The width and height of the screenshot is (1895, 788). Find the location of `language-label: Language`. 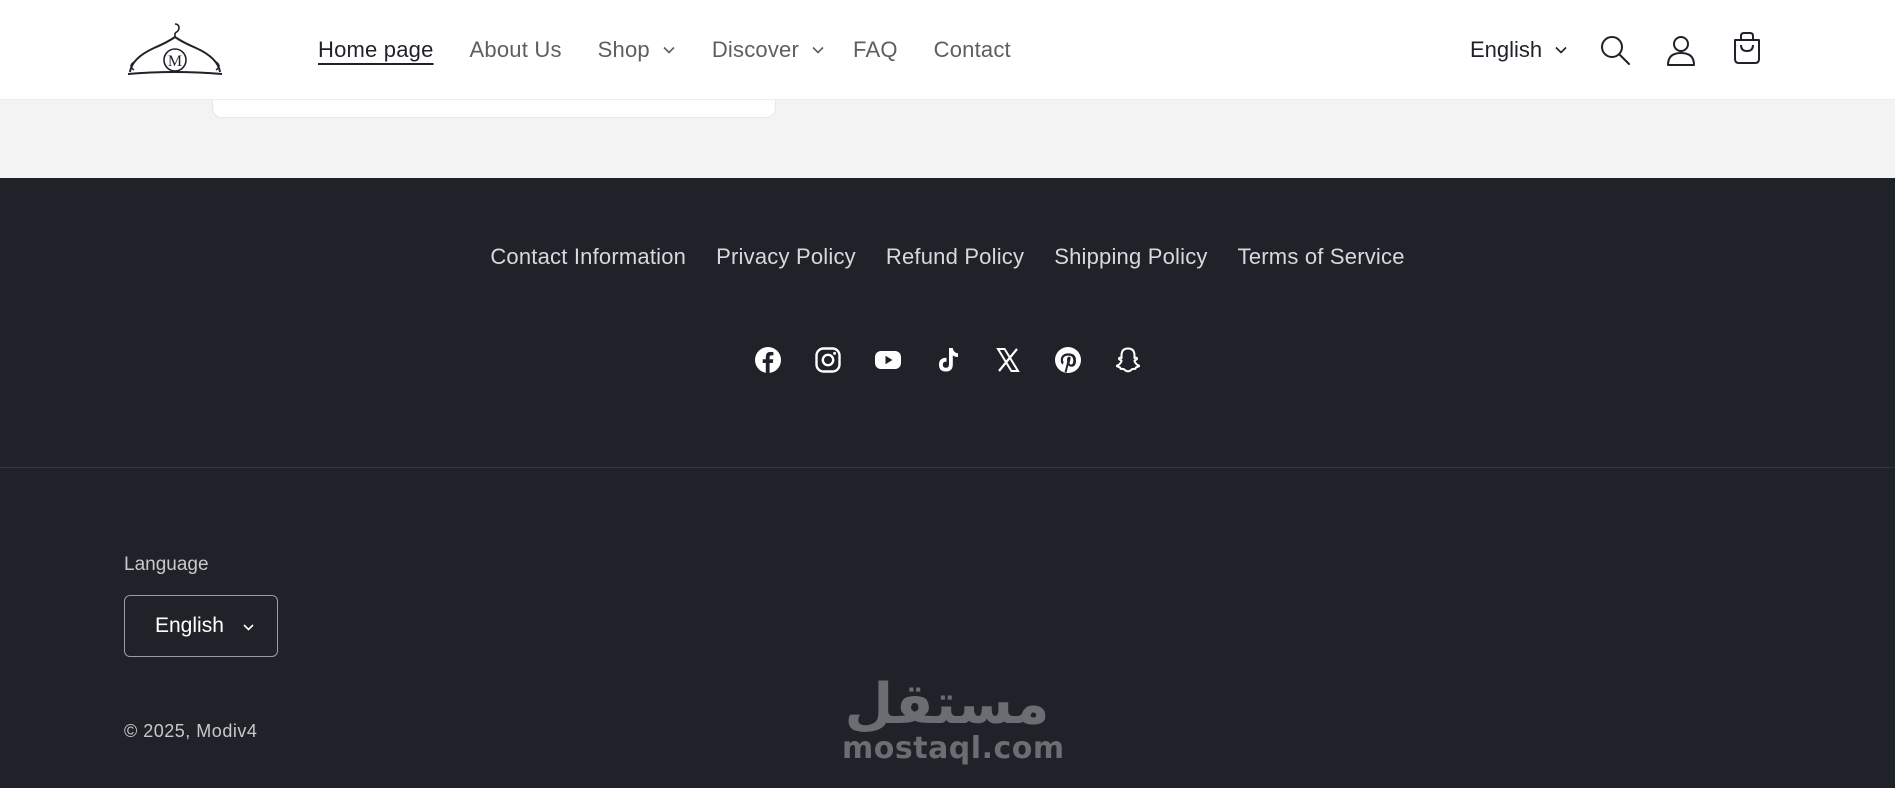

language-label: Language is located at coordinates (166, 564).